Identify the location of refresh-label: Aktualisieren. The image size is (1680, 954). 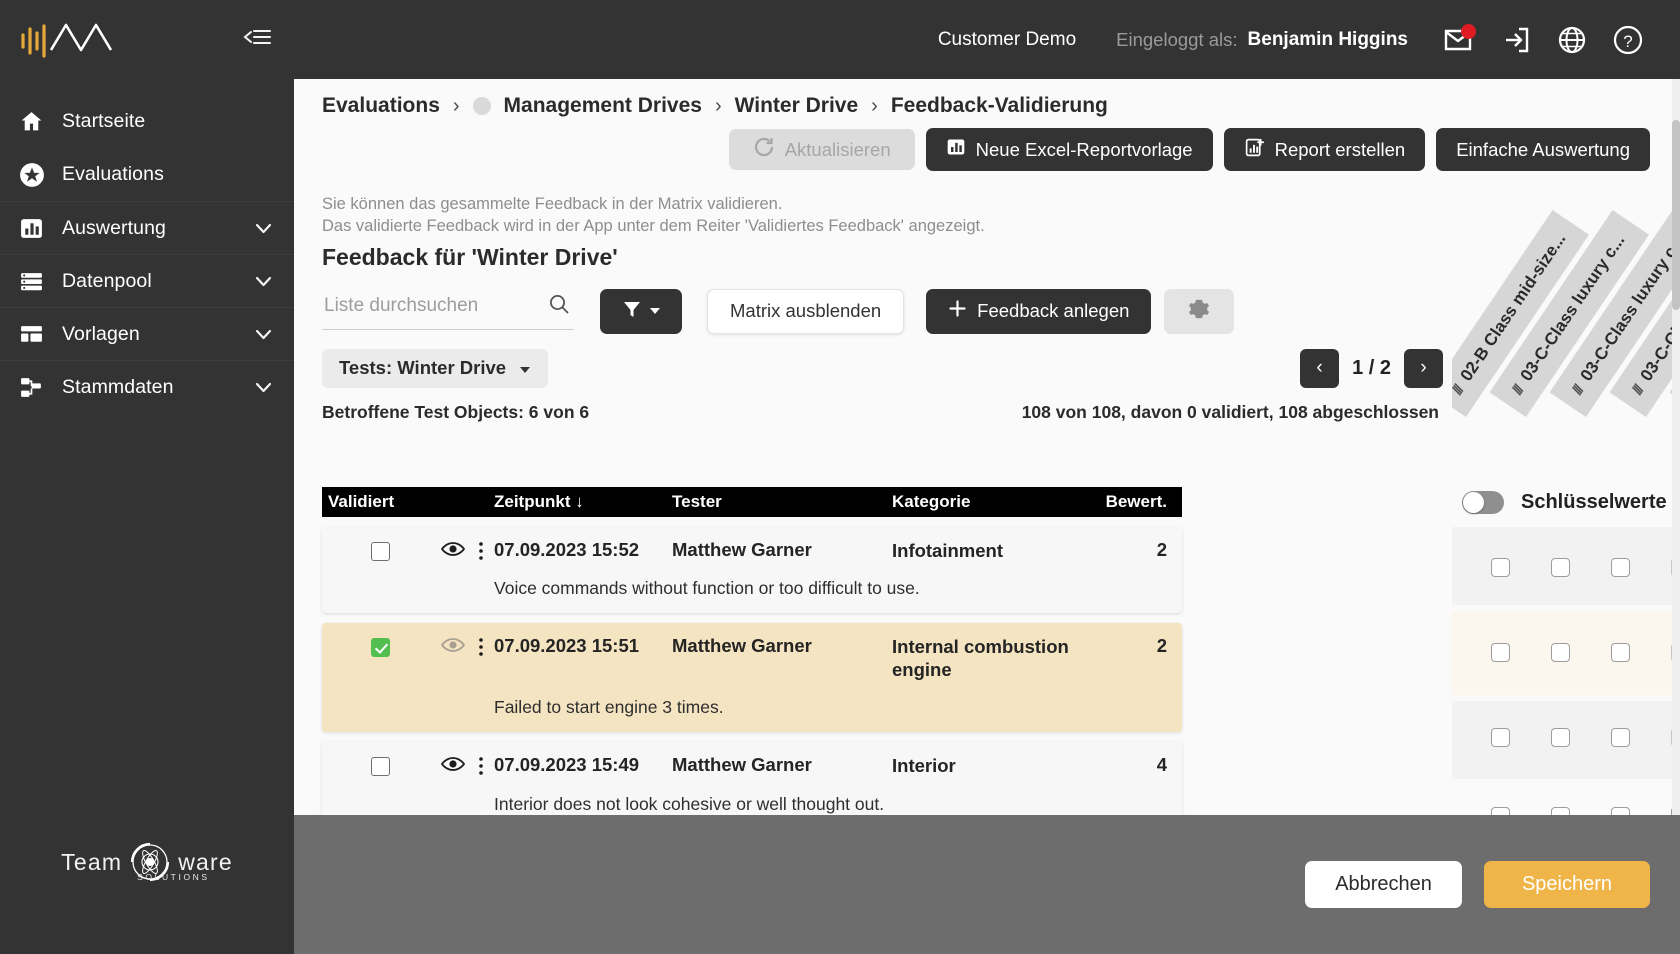
(837, 149).